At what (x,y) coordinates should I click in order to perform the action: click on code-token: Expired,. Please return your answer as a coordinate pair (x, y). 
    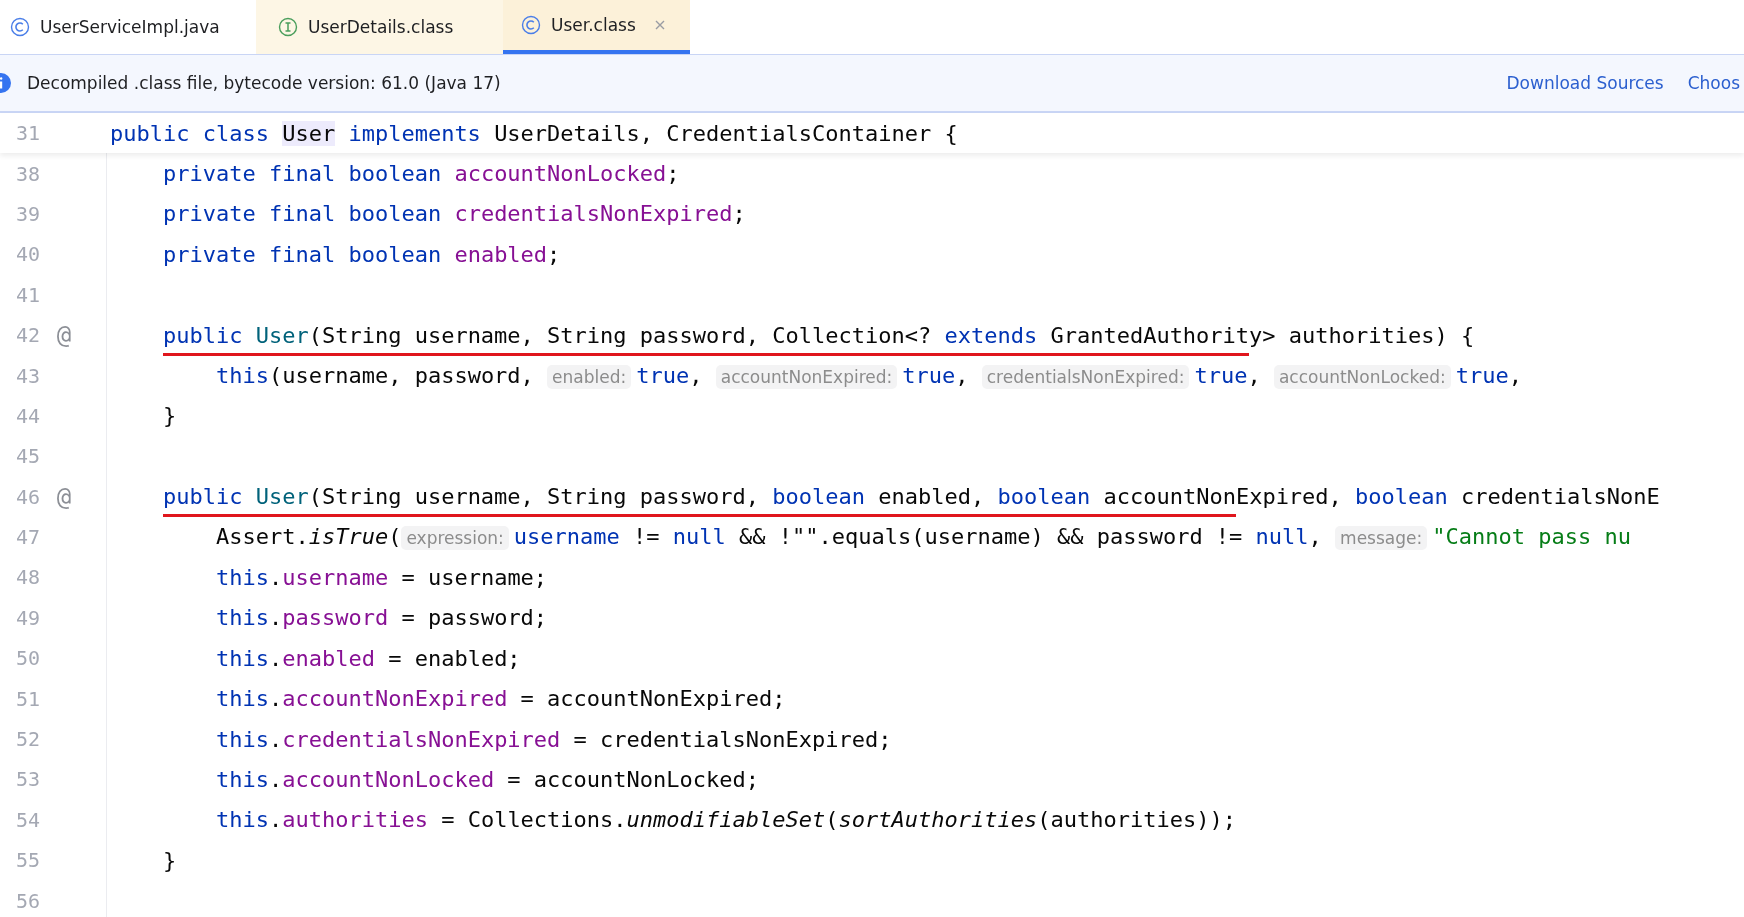
    Looking at the image, I should click on (1289, 497).